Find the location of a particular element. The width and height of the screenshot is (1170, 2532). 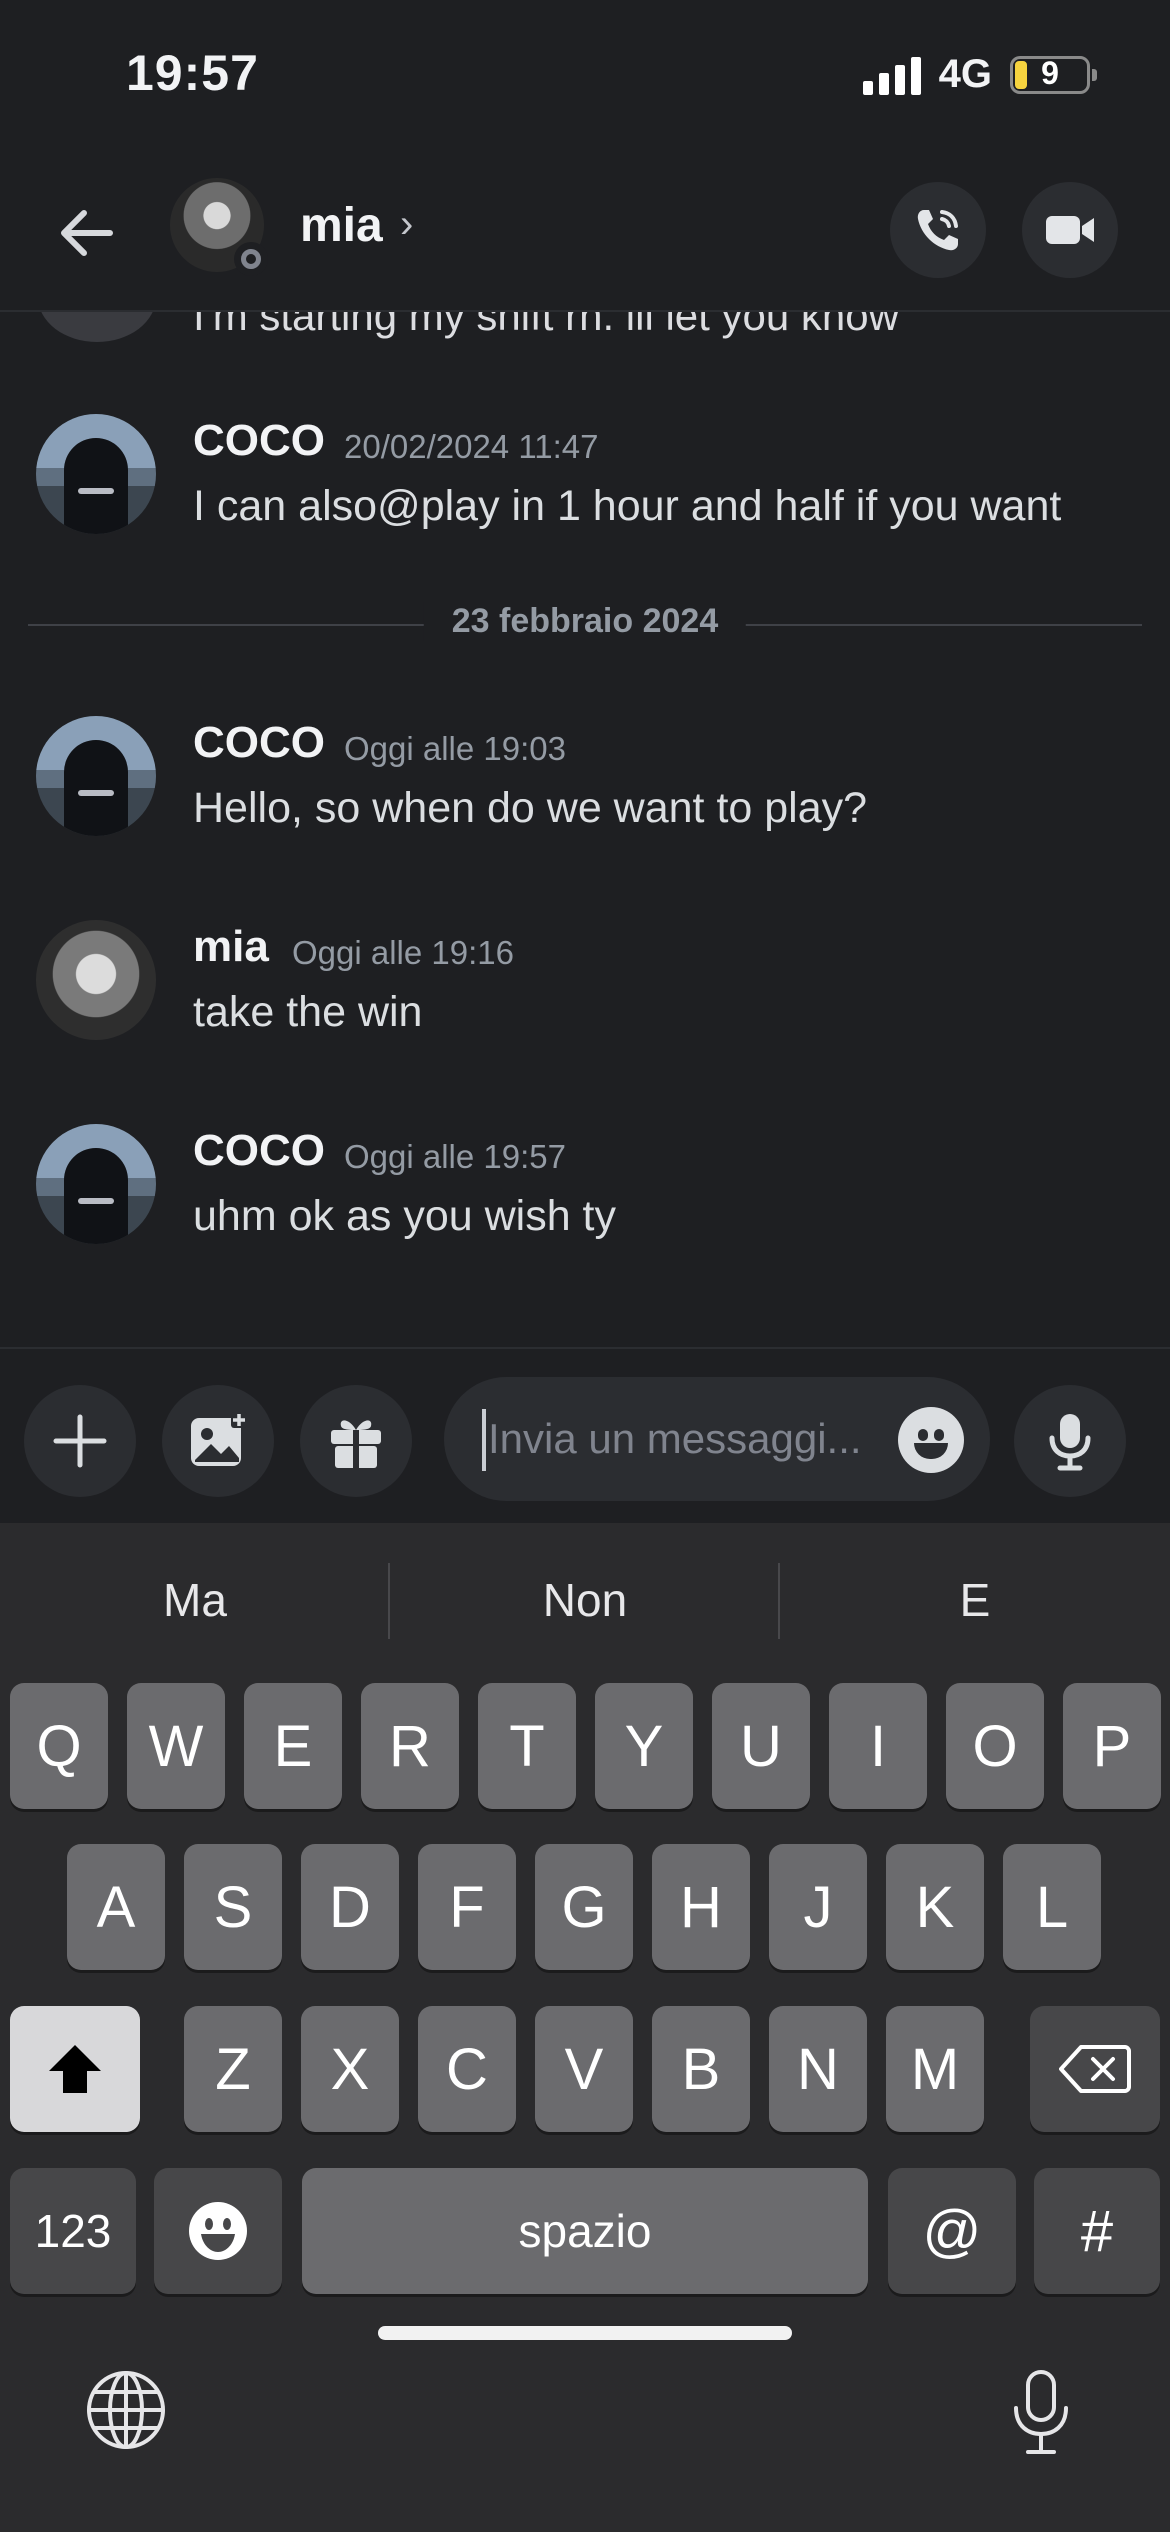

image-picker-button is located at coordinates (218, 1441).